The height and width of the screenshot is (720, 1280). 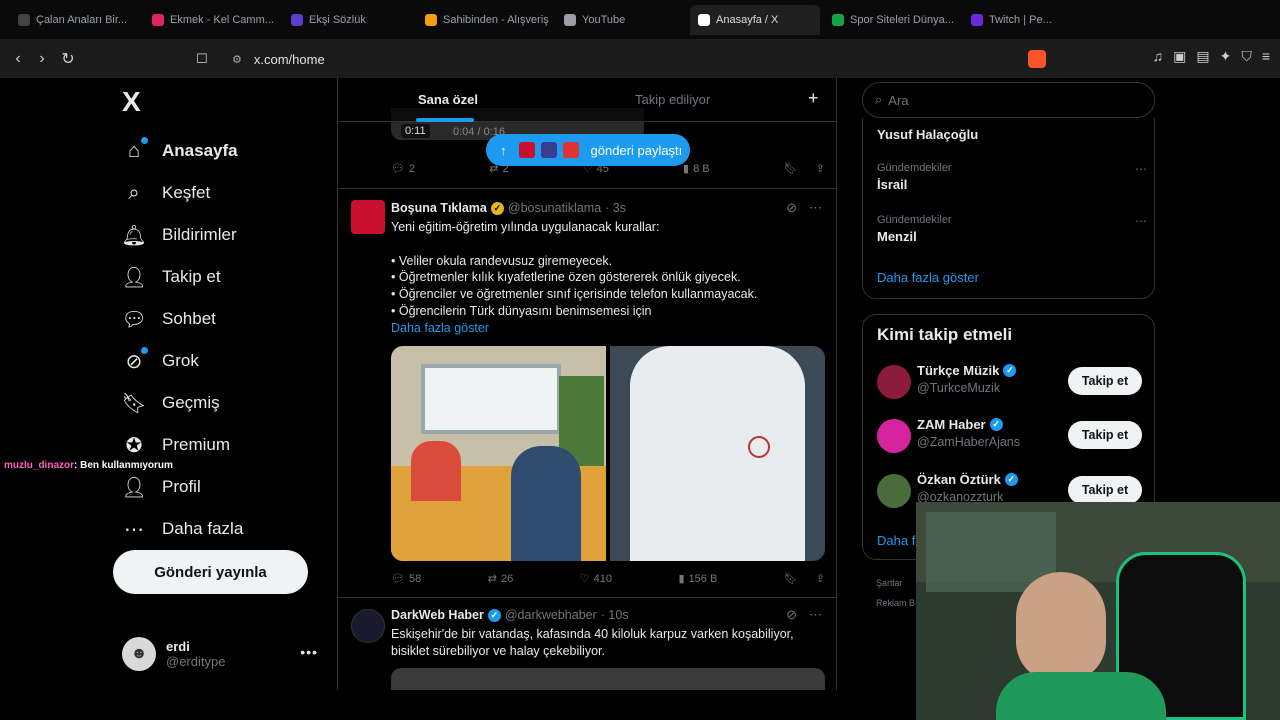 What do you see at coordinates (611, 244) in the screenshot?
I see `tweet-line` at bounding box center [611, 244].